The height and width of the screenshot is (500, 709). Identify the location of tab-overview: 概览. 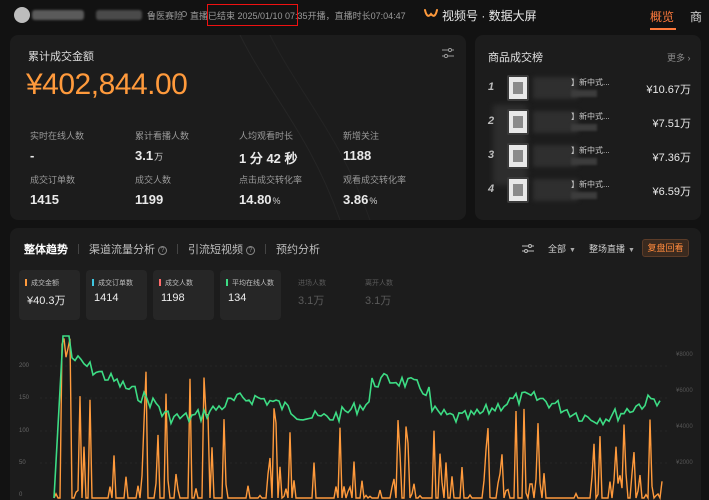
(662, 16).